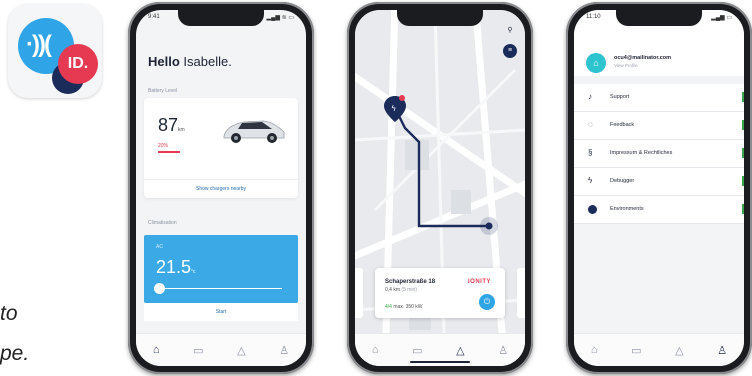 This screenshot has width=752, height=376. Describe the element at coordinates (622, 125) in the screenshot. I see `menu-item-label: Feedback` at that location.